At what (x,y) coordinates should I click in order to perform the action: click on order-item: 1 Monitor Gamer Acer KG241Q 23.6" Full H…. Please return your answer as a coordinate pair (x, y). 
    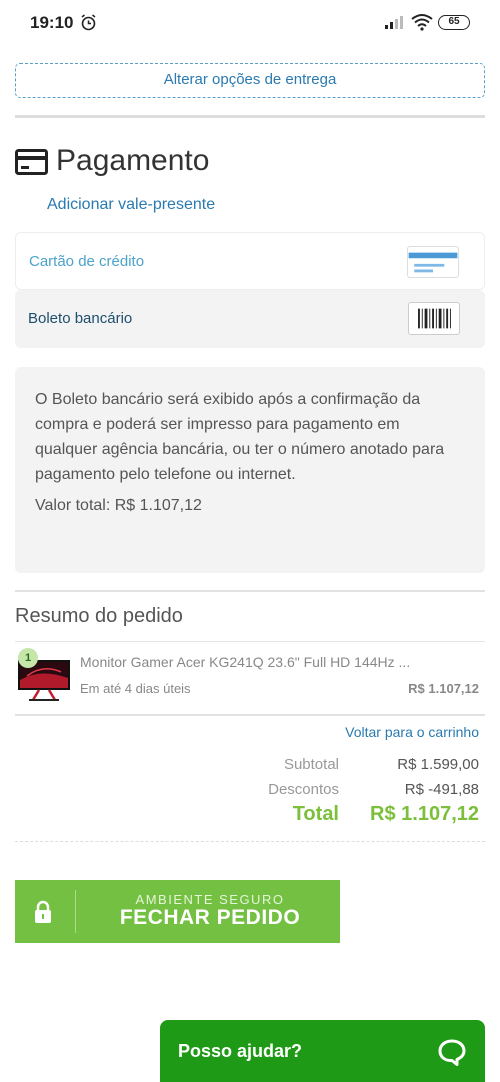
    Looking at the image, I should click on (250, 679).